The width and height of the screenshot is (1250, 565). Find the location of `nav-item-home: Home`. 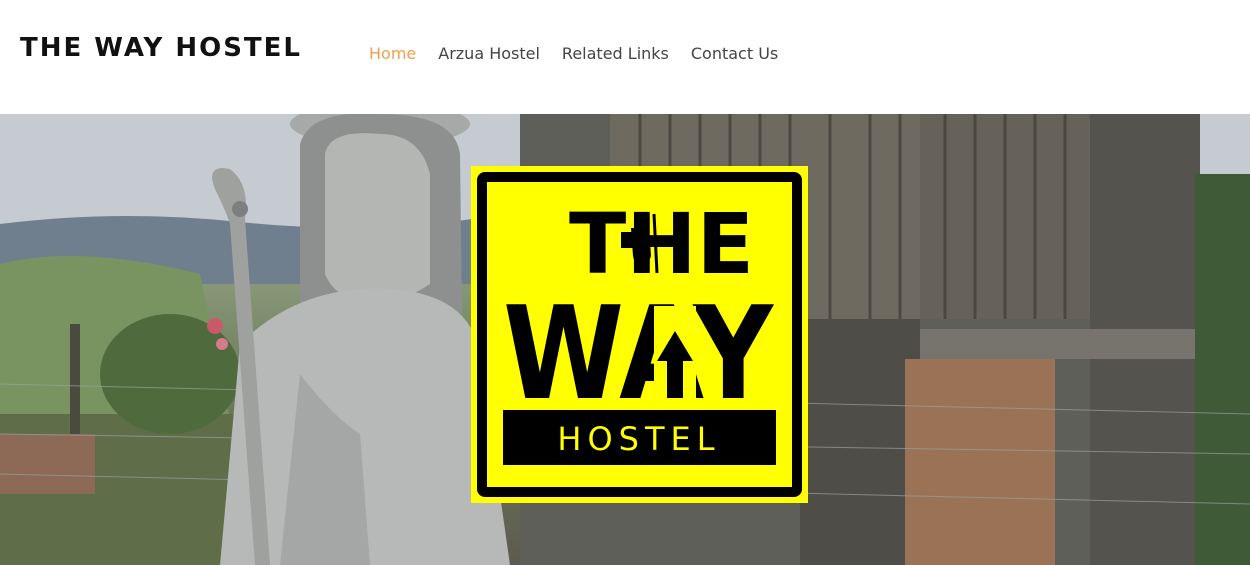

nav-item-home: Home is located at coordinates (392, 54).